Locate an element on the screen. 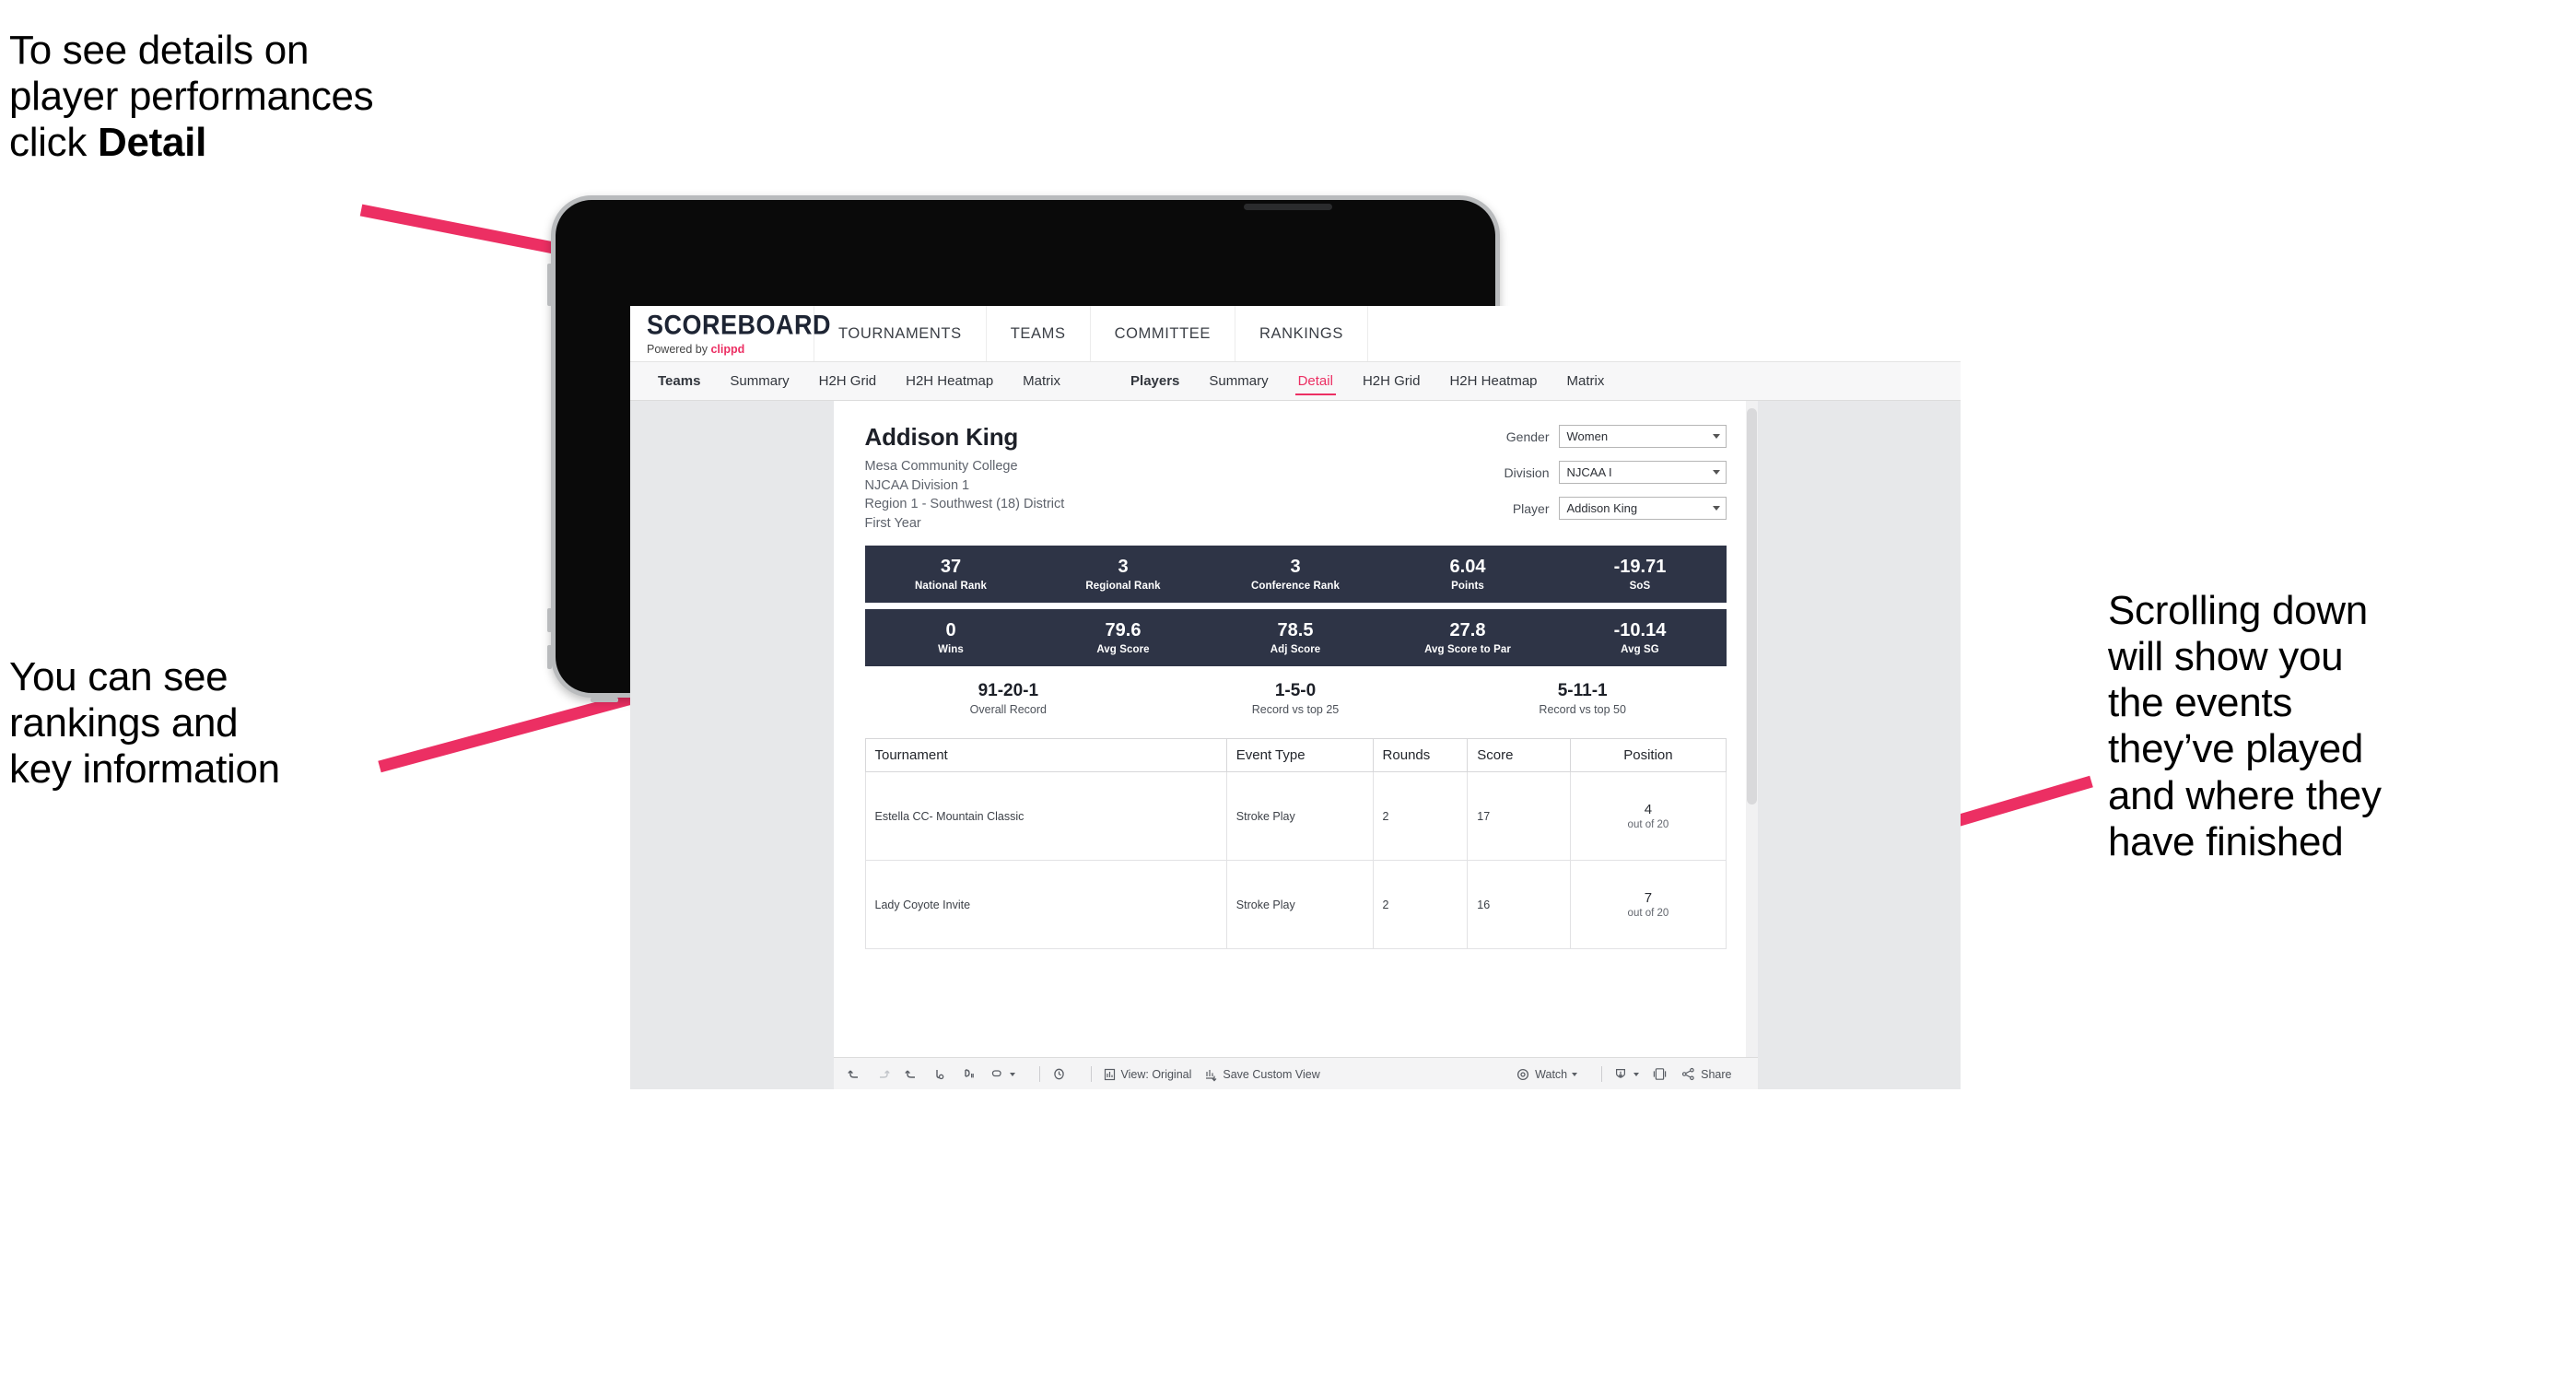 This screenshot has width=2576, height=1386. filter-label-gender: Gender is located at coordinates (1527, 436).